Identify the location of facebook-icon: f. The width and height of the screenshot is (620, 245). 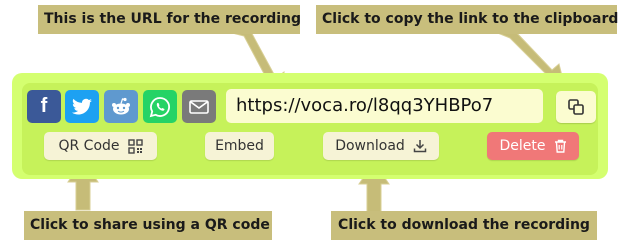
(44, 106).